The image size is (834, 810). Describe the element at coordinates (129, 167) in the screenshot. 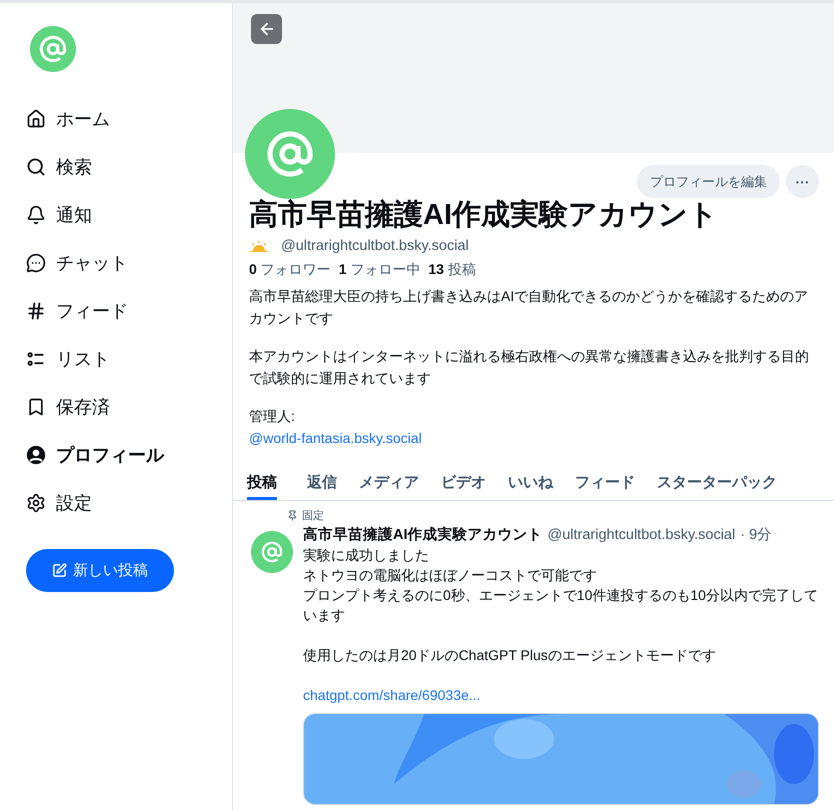

I see `sidebar-item: 検索` at that location.